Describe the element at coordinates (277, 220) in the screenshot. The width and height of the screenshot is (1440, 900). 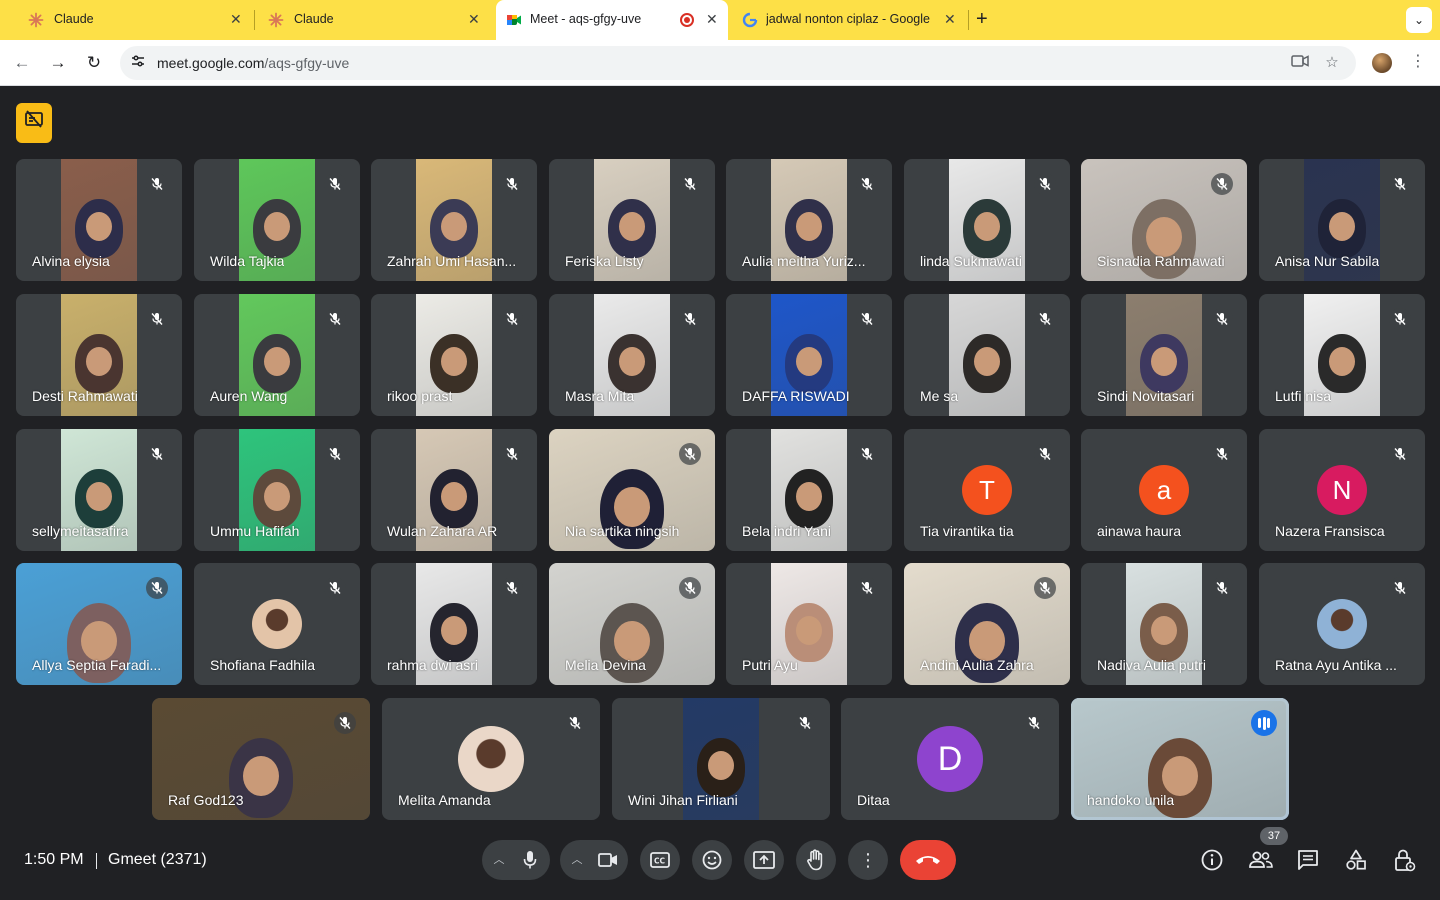
I see `participant-tile: Wilda Tajkia` at that location.